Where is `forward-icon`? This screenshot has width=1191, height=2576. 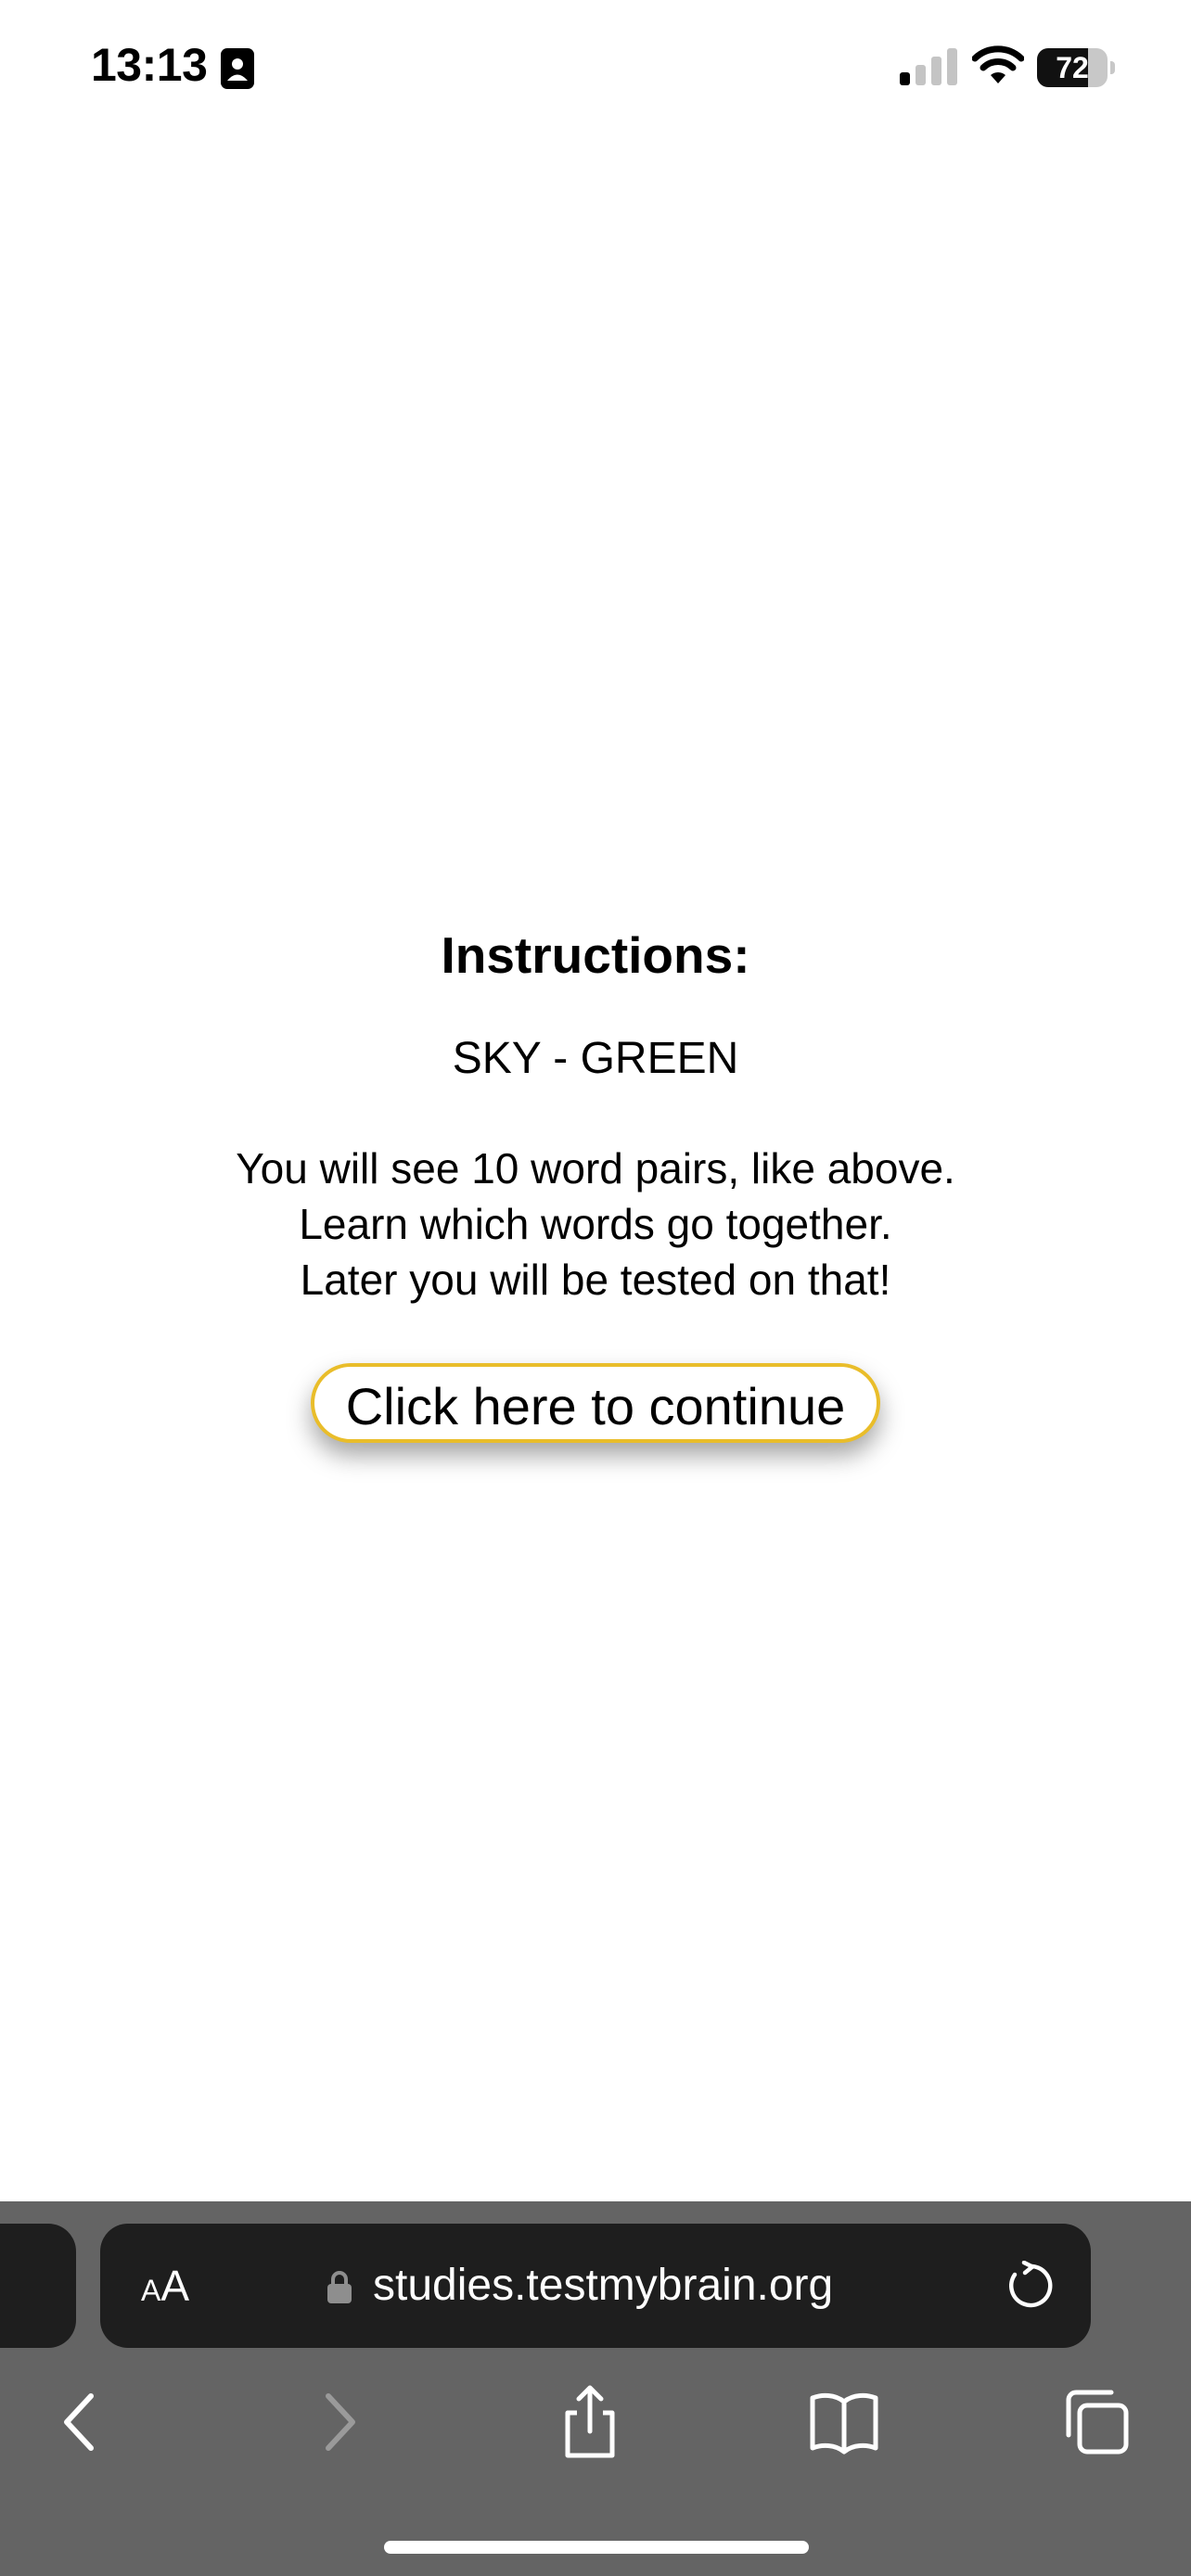
forward-icon is located at coordinates (339, 2422).